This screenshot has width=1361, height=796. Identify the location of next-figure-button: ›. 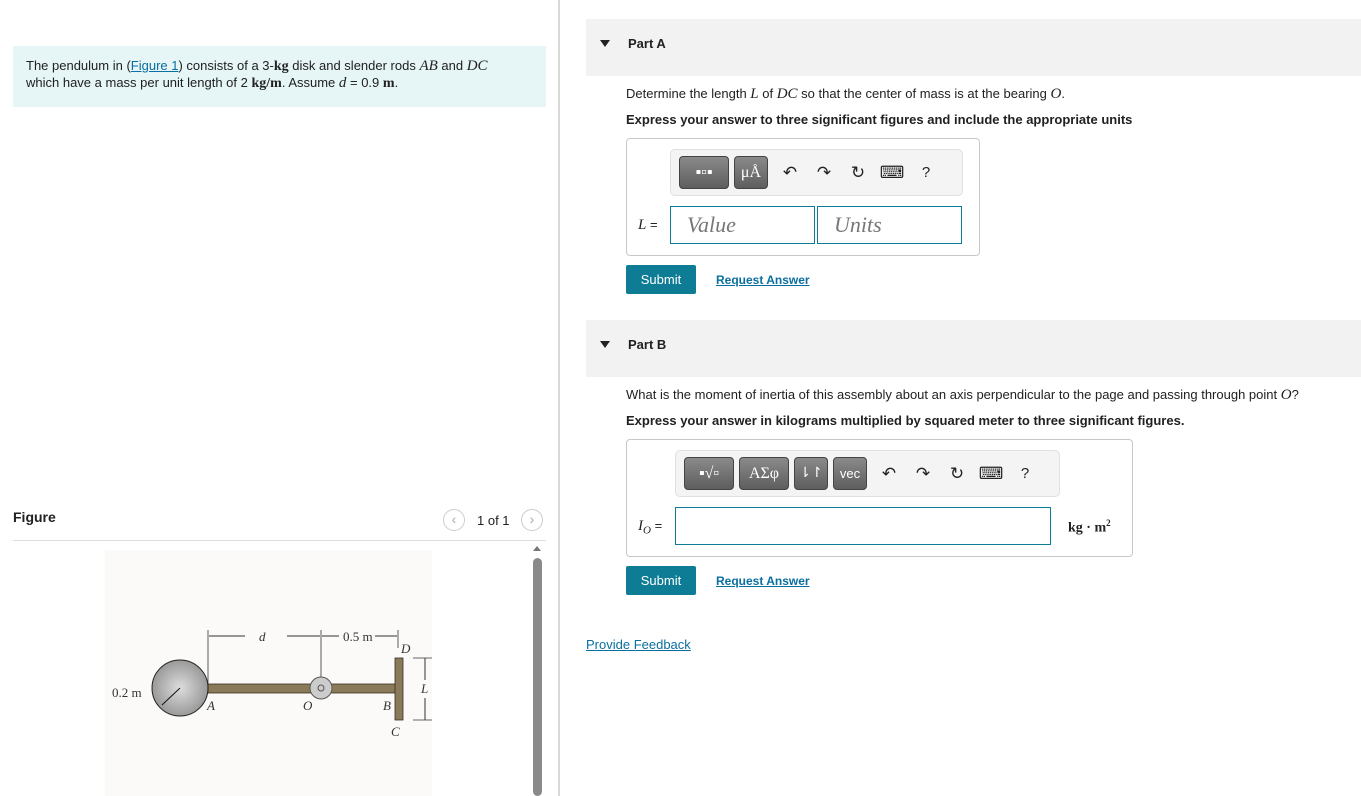
(532, 520).